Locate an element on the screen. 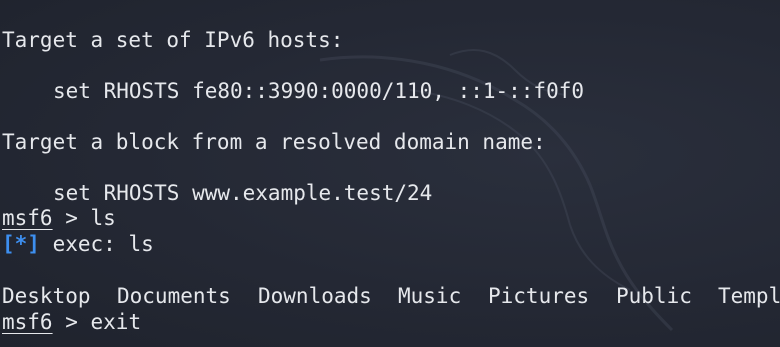 This screenshot has width=780, height=347. ls-entry: Templ is located at coordinates (749, 296).